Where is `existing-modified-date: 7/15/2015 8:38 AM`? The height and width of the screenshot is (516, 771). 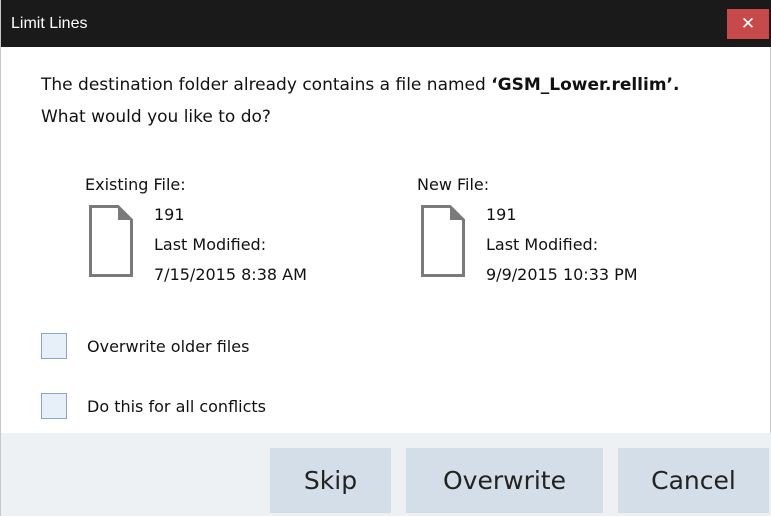
existing-modified-date: 7/15/2015 8:38 AM is located at coordinates (230, 274).